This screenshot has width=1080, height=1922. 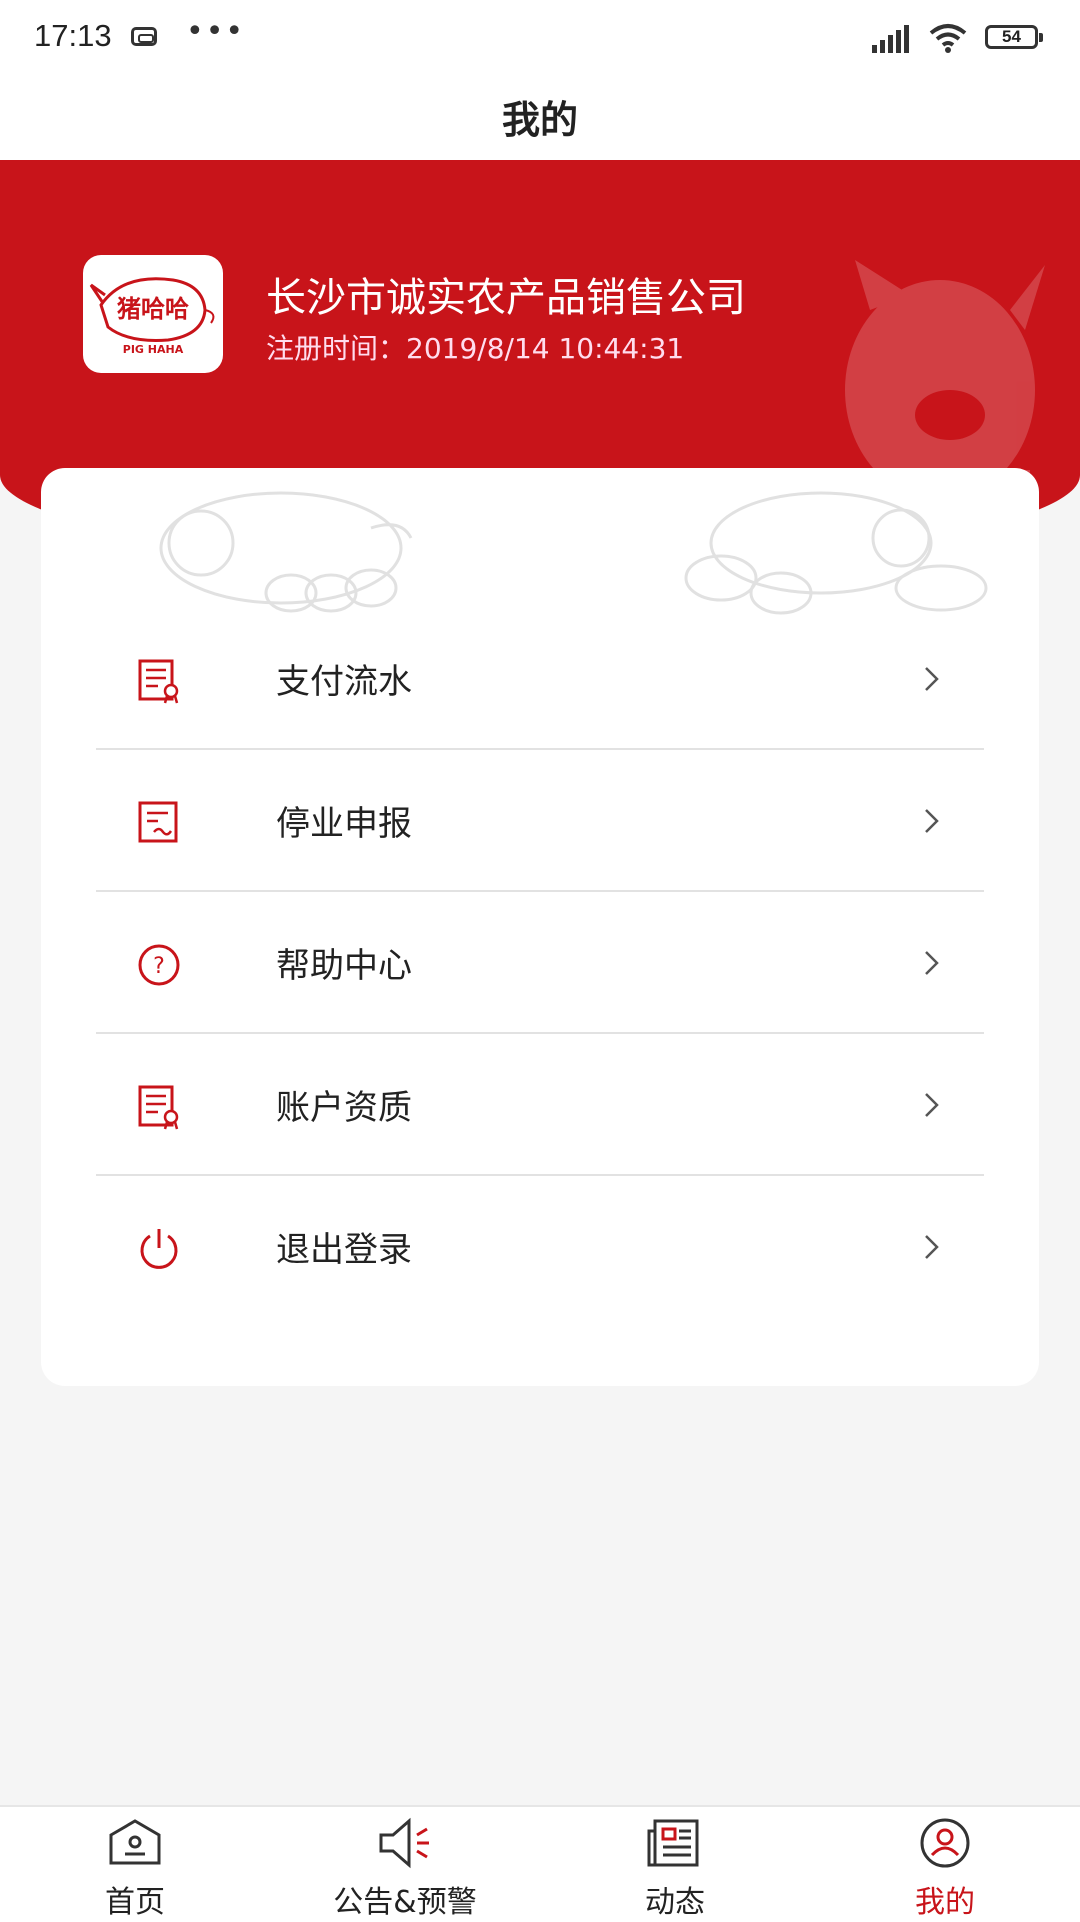 What do you see at coordinates (506, 298) in the screenshot?
I see `company-name: 长沙市诚实农产品销售公司` at bounding box center [506, 298].